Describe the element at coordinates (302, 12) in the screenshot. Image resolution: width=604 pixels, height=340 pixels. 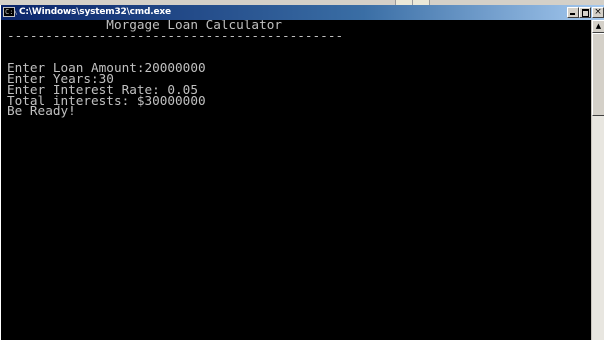
I see `title-bar: C:\ C:\Windows\system32\cmd.exe ×` at that location.